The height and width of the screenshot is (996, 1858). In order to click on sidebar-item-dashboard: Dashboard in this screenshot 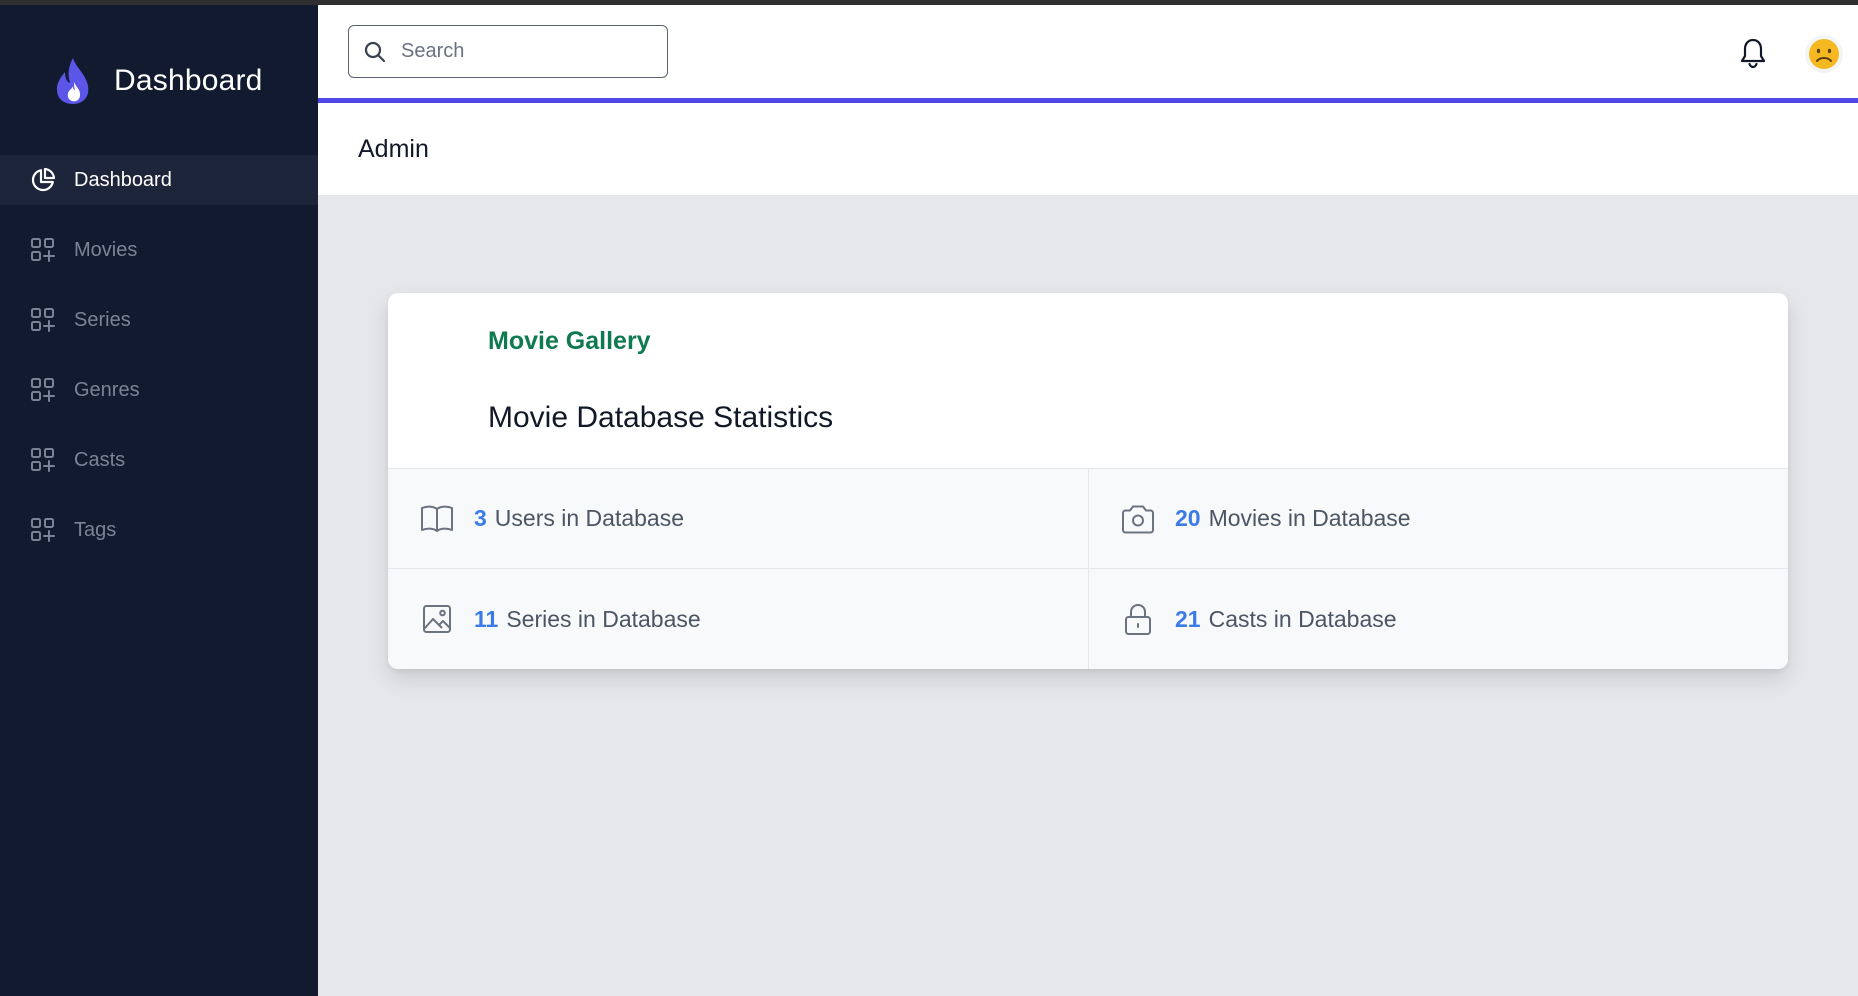, I will do `click(159, 180)`.